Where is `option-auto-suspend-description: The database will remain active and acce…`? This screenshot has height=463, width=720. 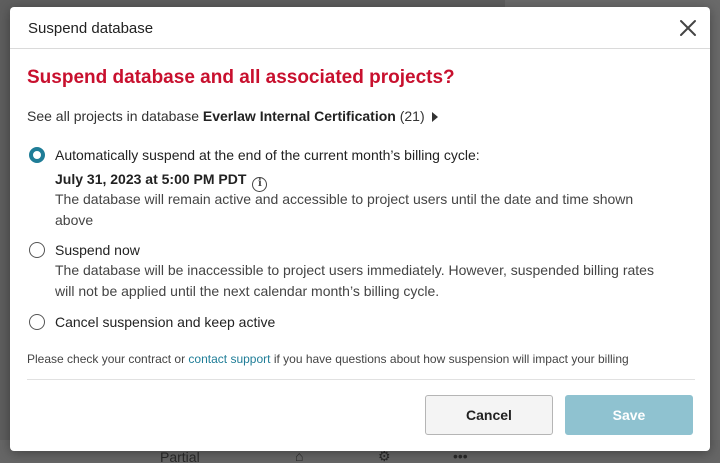
option-auto-suspend-description: The database will remain active and acce… is located at coordinates (344, 209).